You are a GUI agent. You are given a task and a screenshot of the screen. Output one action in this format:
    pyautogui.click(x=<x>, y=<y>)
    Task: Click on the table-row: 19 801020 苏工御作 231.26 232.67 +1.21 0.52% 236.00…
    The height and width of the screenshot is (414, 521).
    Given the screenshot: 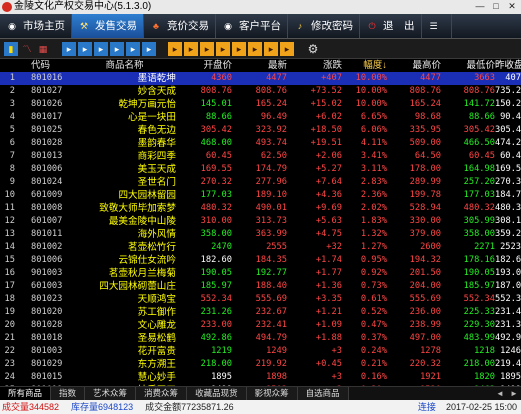 What is the action you would take?
    pyautogui.click(x=260, y=312)
    